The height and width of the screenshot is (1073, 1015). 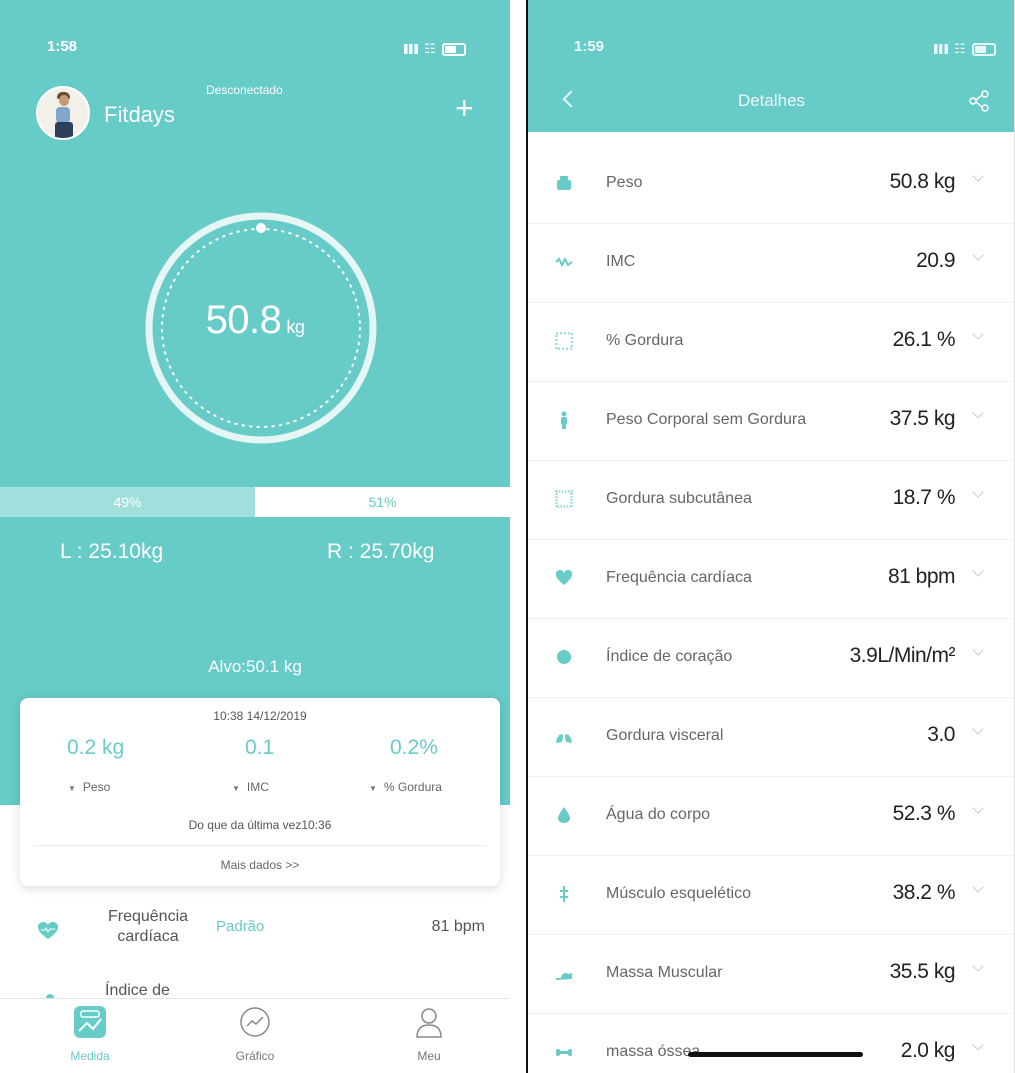 What do you see at coordinates (771, 659) in the screenshot?
I see `detail-row: Índice de coração 3.9L/Min/m²` at bounding box center [771, 659].